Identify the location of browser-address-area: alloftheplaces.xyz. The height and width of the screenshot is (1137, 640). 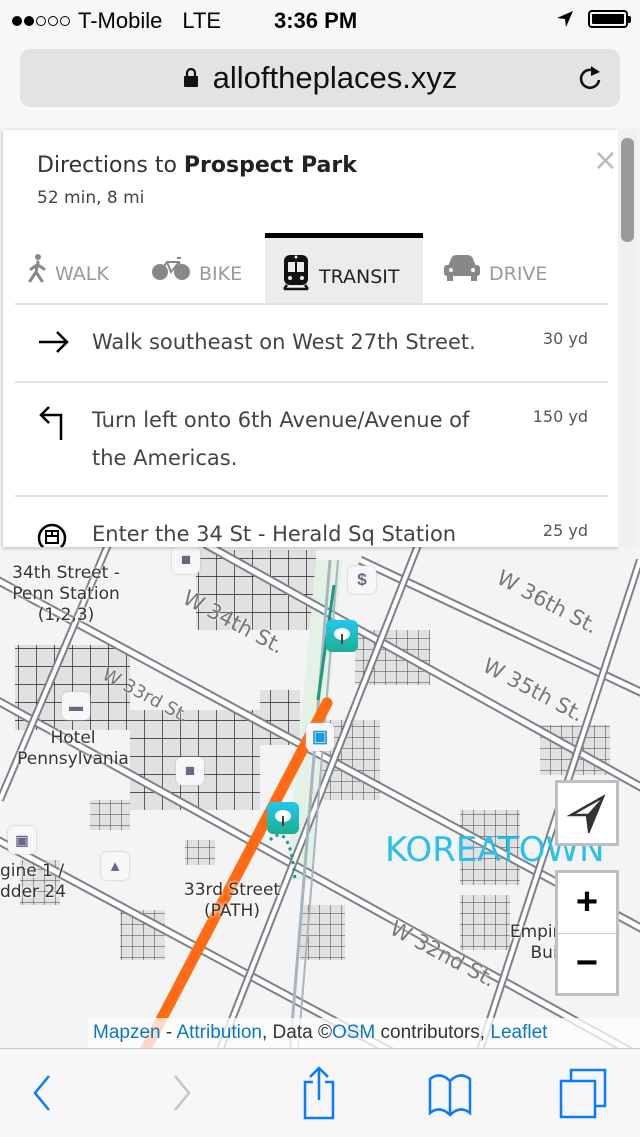
(320, 84).